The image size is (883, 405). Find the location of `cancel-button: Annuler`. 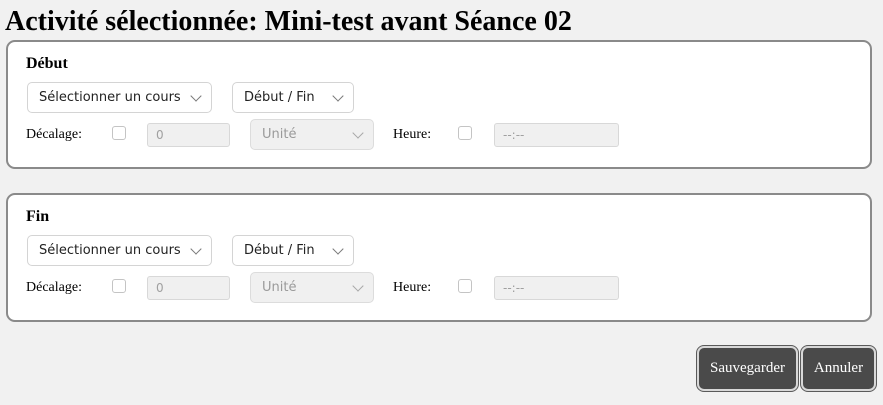

cancel-button: Annuler is located at coordinates (838, 368).